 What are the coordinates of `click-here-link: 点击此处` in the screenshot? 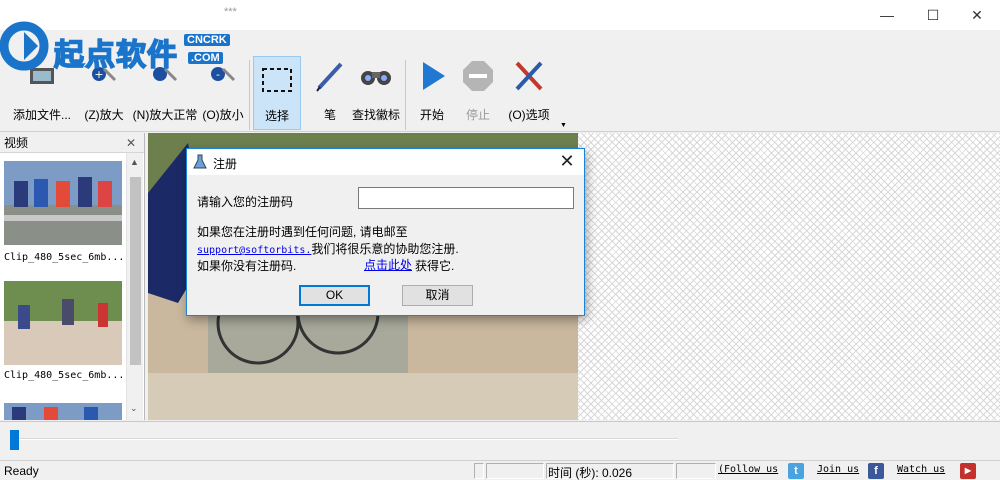 It's located at (388, 264).